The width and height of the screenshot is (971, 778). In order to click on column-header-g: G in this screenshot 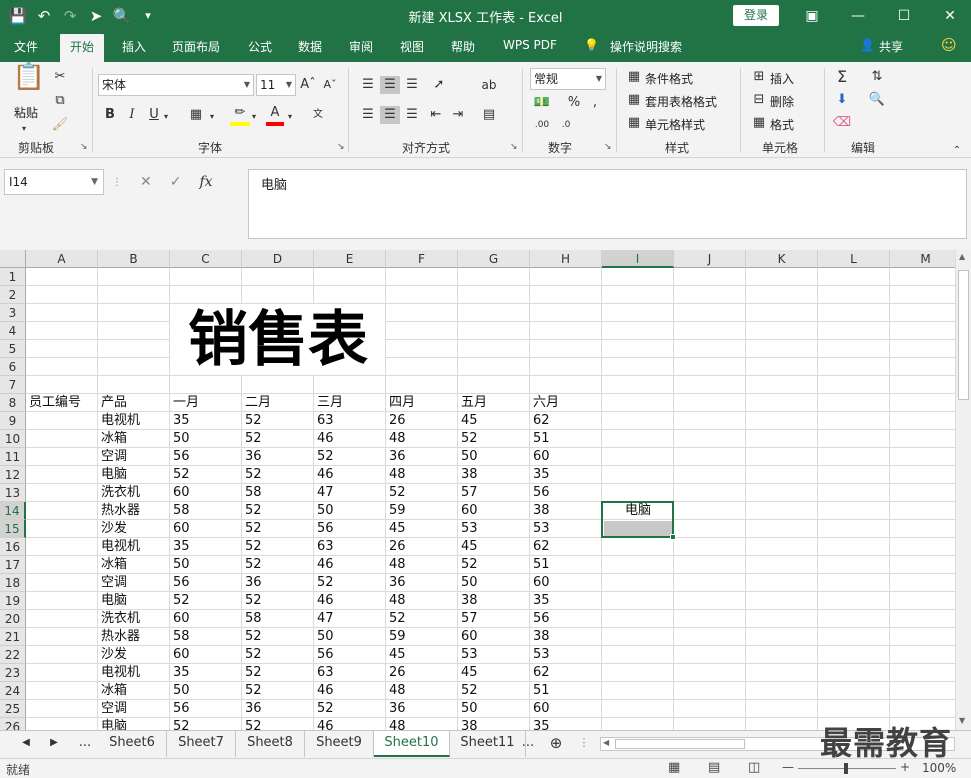, I will do `click(494, 259)`.